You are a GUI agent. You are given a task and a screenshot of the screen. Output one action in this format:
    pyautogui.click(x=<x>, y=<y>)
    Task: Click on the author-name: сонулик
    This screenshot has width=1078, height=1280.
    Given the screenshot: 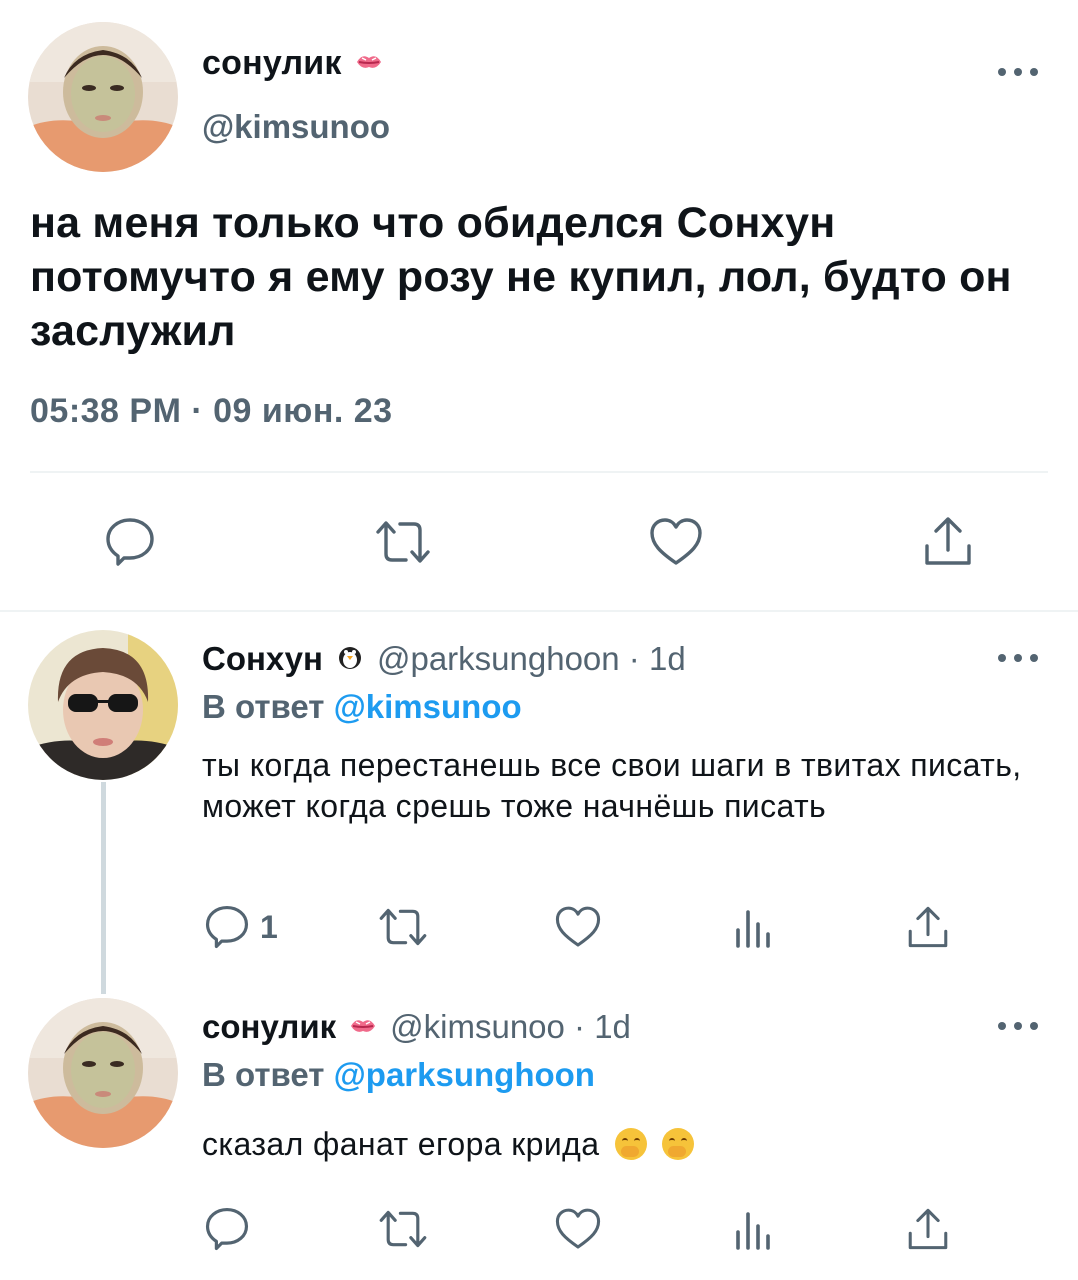 What is the action you would take?
    pyautogui.click(x=293, y=63)
    